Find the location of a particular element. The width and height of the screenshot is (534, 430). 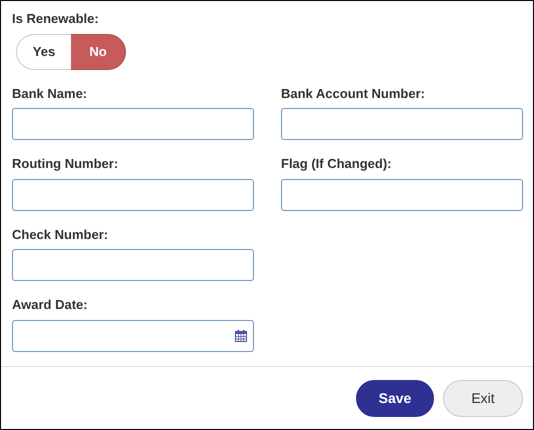

field-label: Award Date: is located at coordinates (50, 305).